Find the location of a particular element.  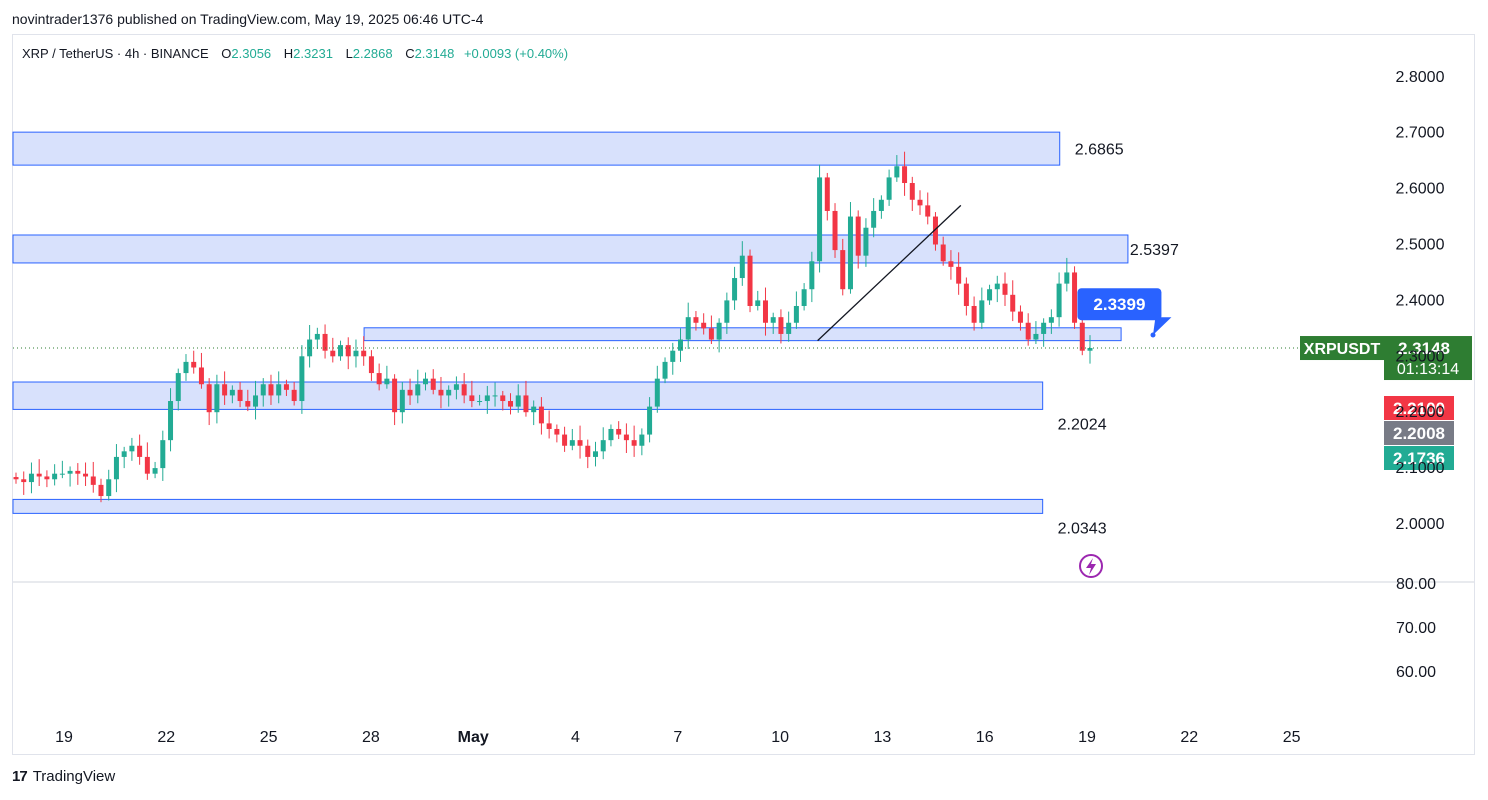

tradingview-footer: 17 TradingView is located at coordinates (63, 776).